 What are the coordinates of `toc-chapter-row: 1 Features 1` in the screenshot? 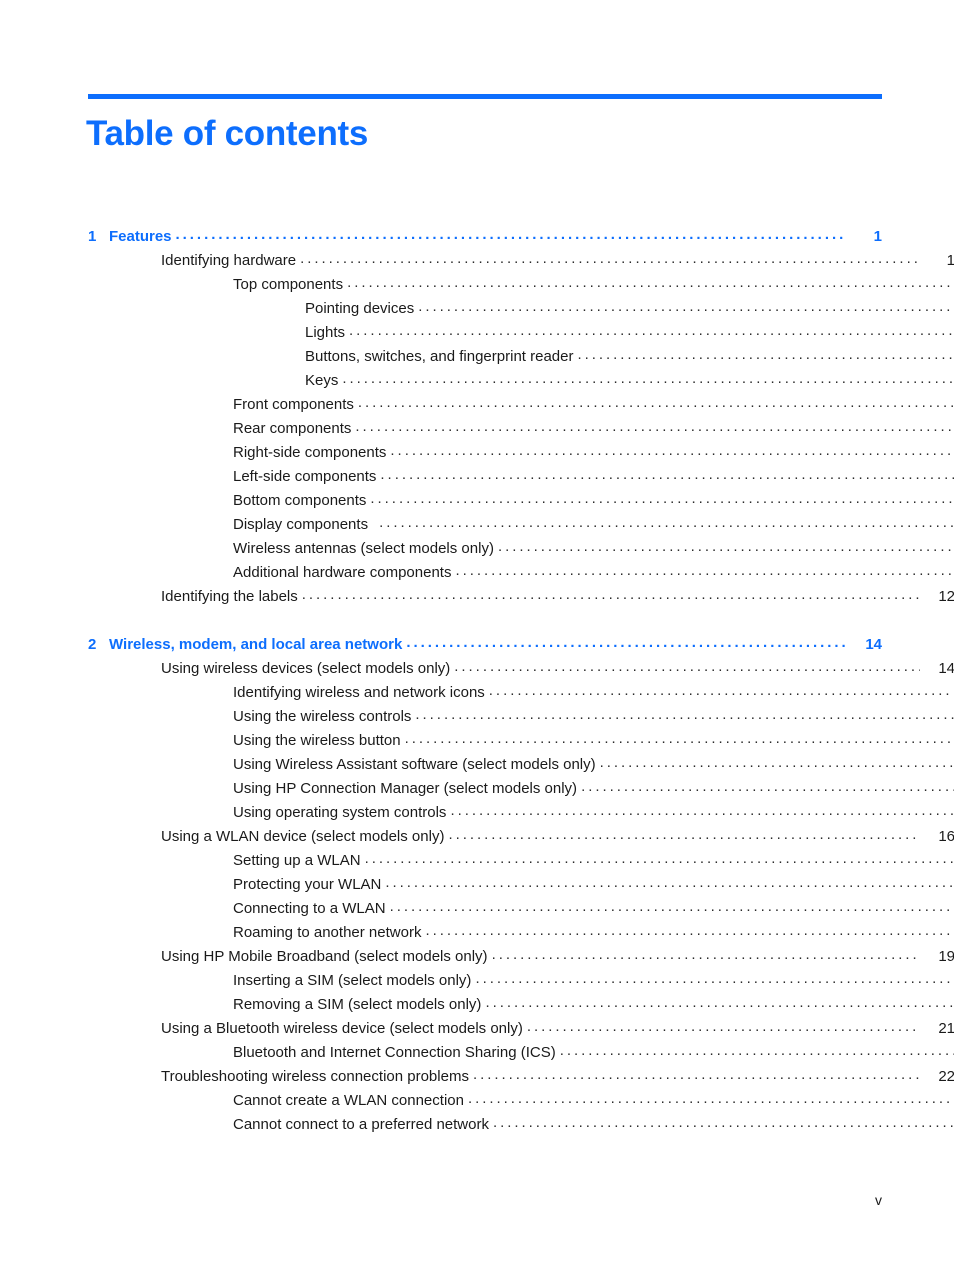 It's located at (485, 238).